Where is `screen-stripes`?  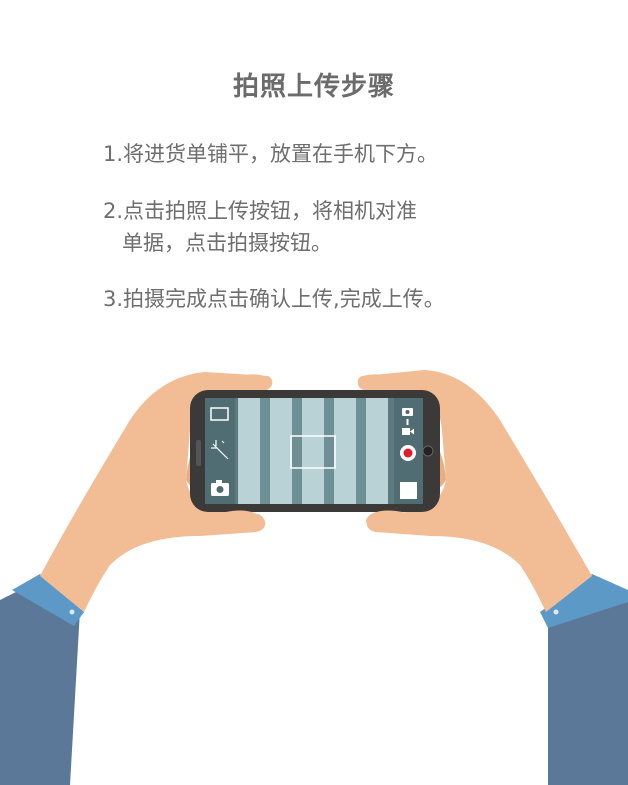
screen-stripes is located at coordinates (313, 451).